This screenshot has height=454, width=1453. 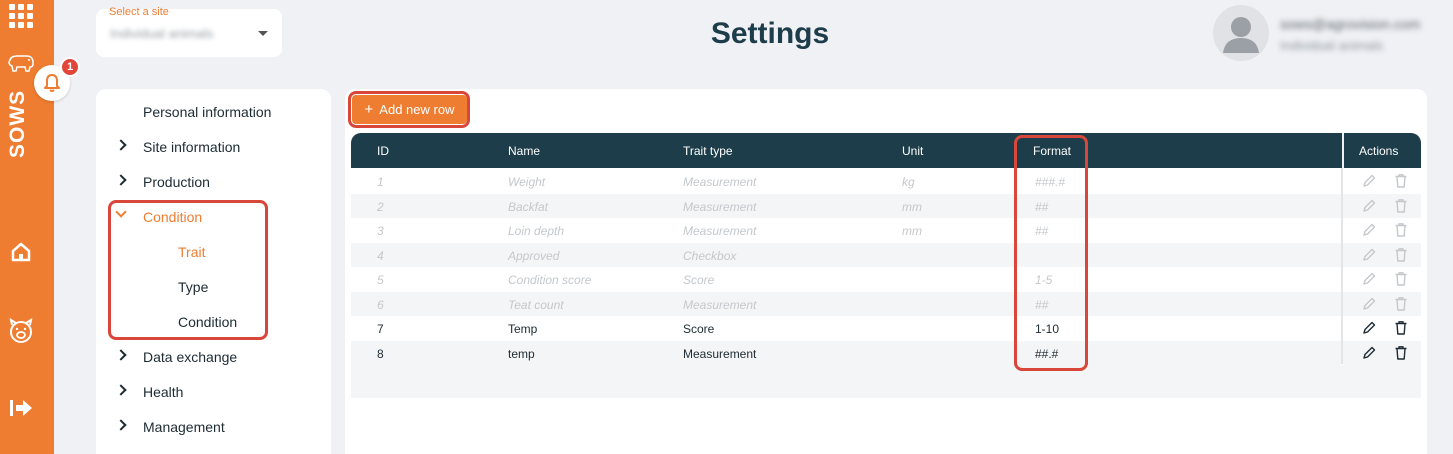 I want to click on table-header: ID Name Trait type Unit Format Actions, so click(x=886, y=150).